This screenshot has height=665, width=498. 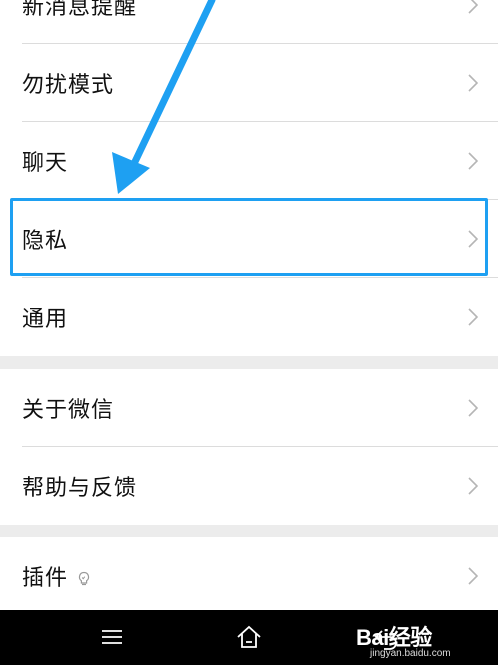 I want to click on settings-item-help-feedback: 帮助与反馈, so click(x=249, y=486).